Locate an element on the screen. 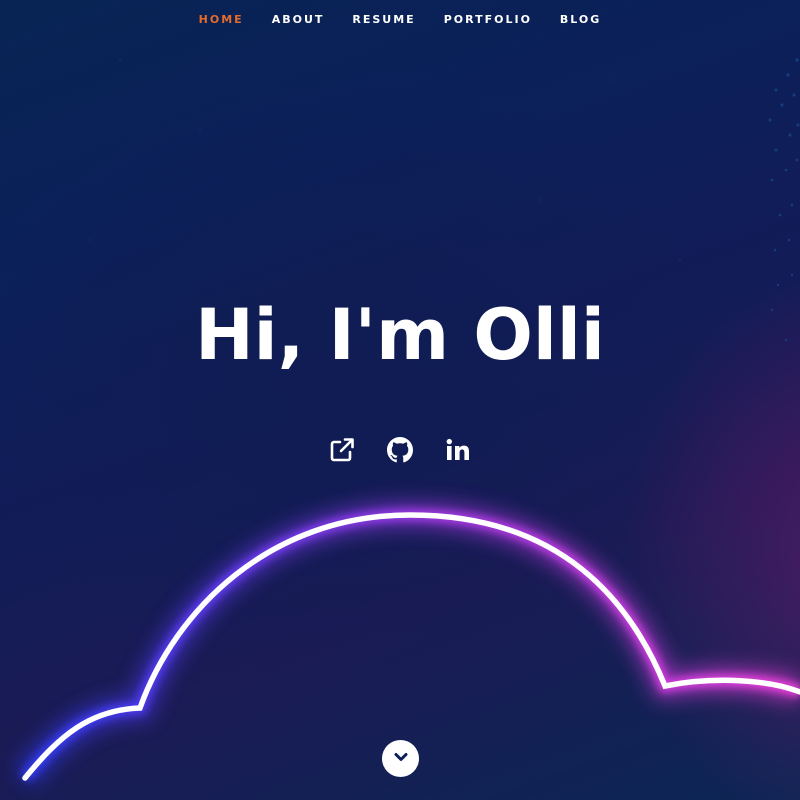 The image size is (800, 800). chevron-down-icon is located at coordinates (401, 759).